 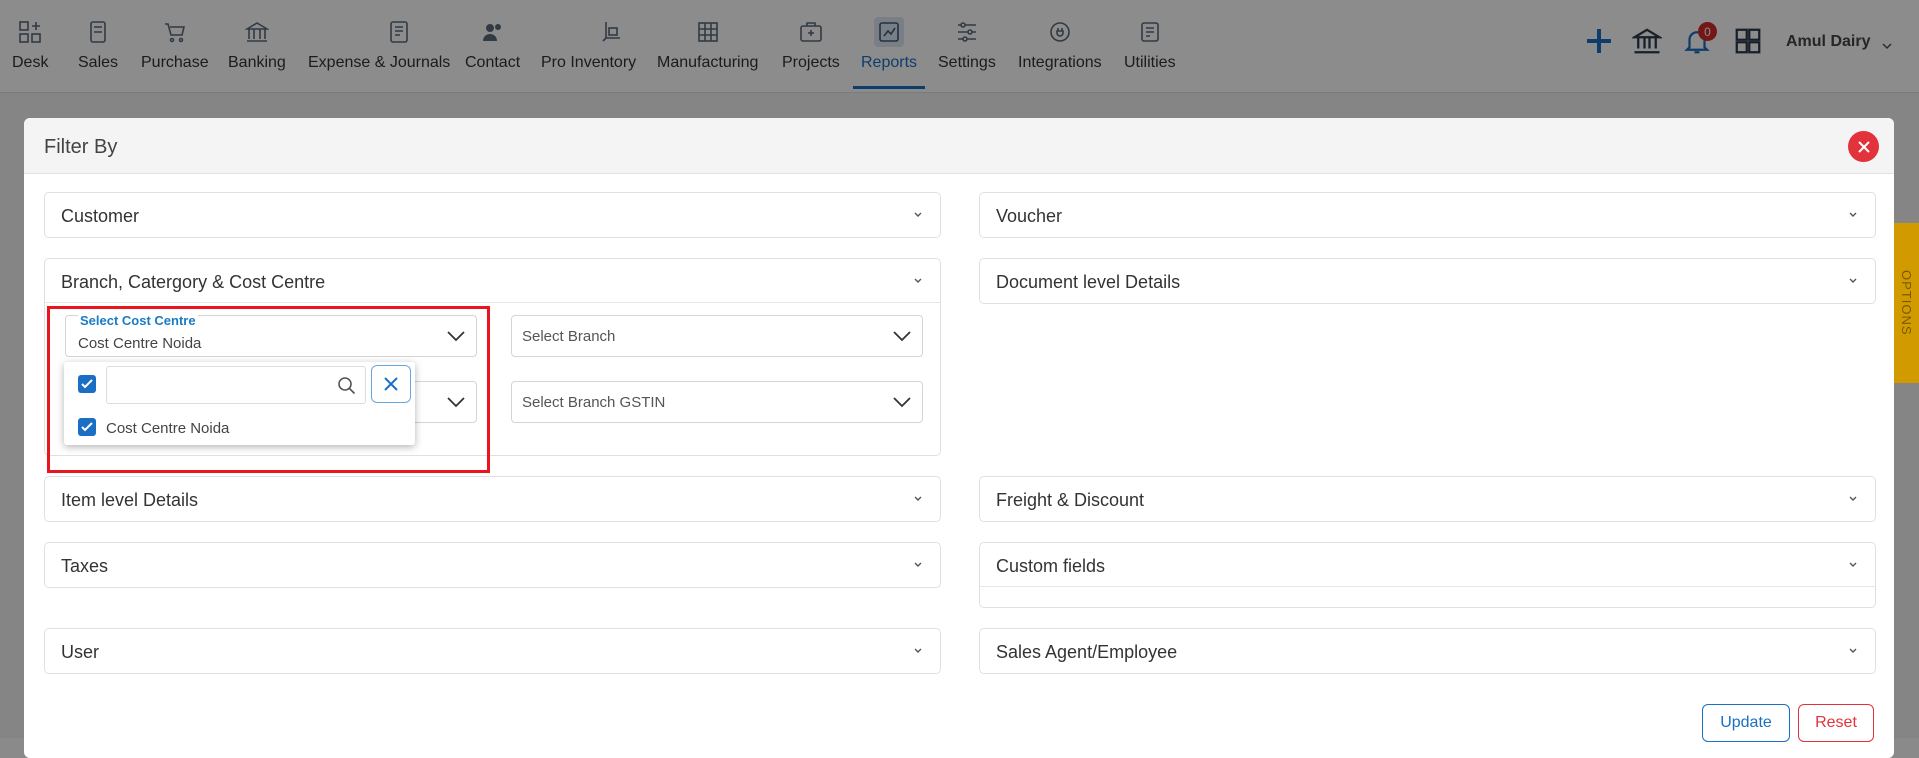 What do you see at coordinates (80, 652) in the screenshot?
I see `accordion-title: User` at bounding box center [80, 652].